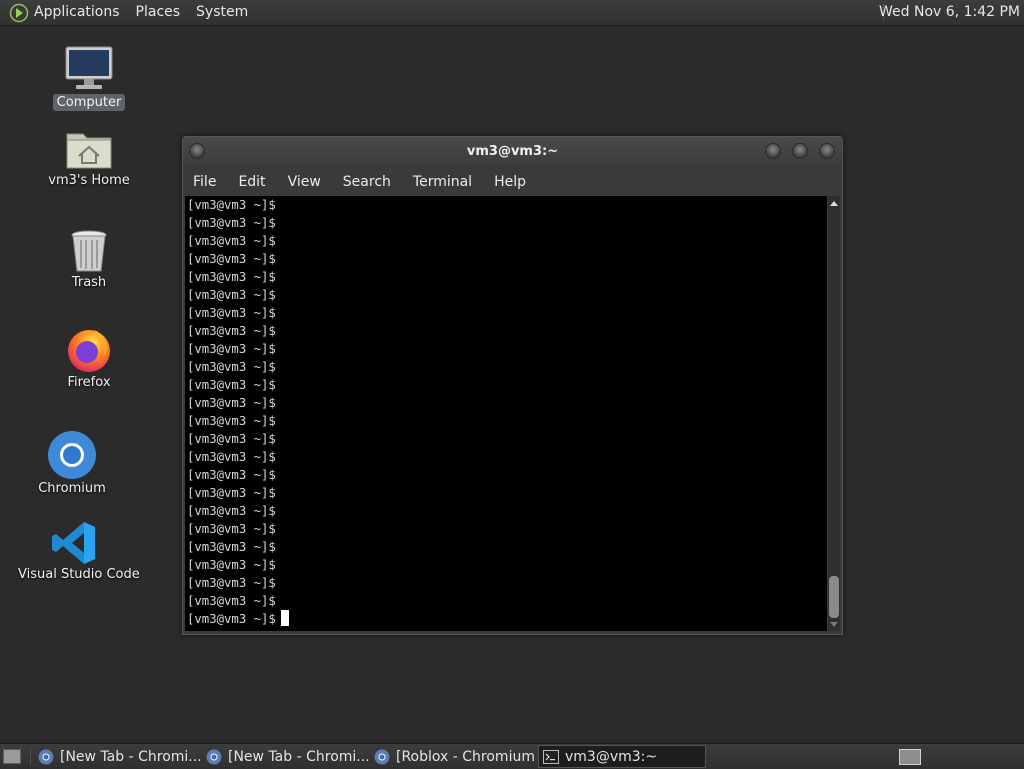 This screenshot has width=1024, height=769. What do you see at coordinates (827, 151) in the screenshot?
I see `close-button` at bounding box center [827, 151].